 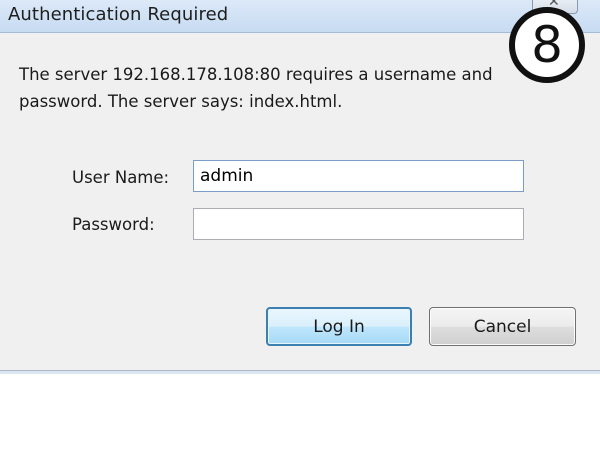 What do you see at coordinates (358, 176) in the screenshot?
I see `username-input` at bounding box center [358, 176].